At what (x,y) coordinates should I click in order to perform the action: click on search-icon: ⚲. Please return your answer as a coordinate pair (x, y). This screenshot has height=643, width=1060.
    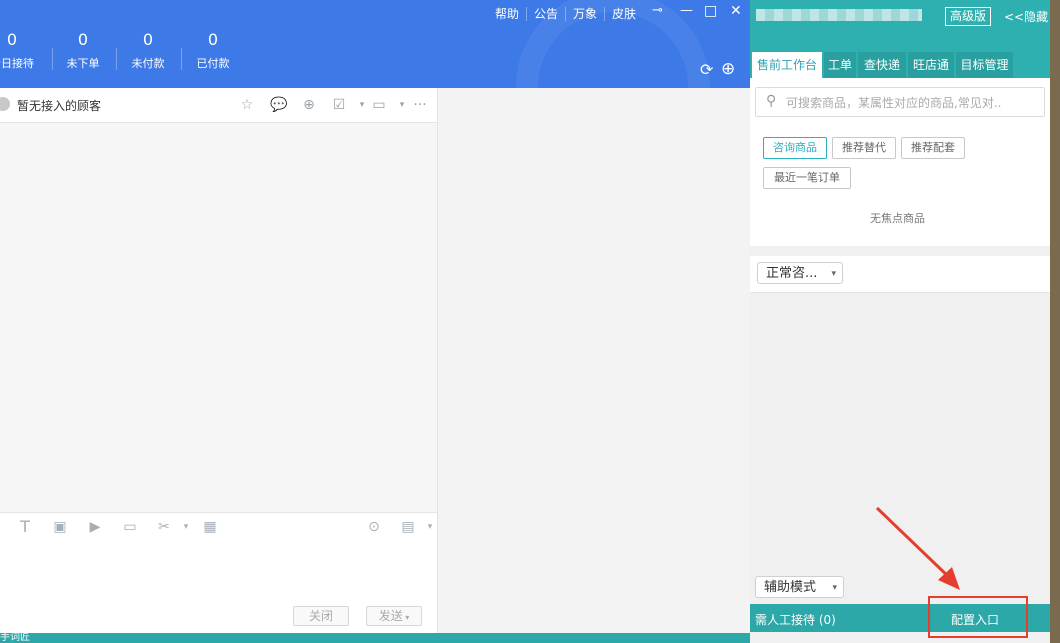
    Looking at the image, I should click on (771, 101).